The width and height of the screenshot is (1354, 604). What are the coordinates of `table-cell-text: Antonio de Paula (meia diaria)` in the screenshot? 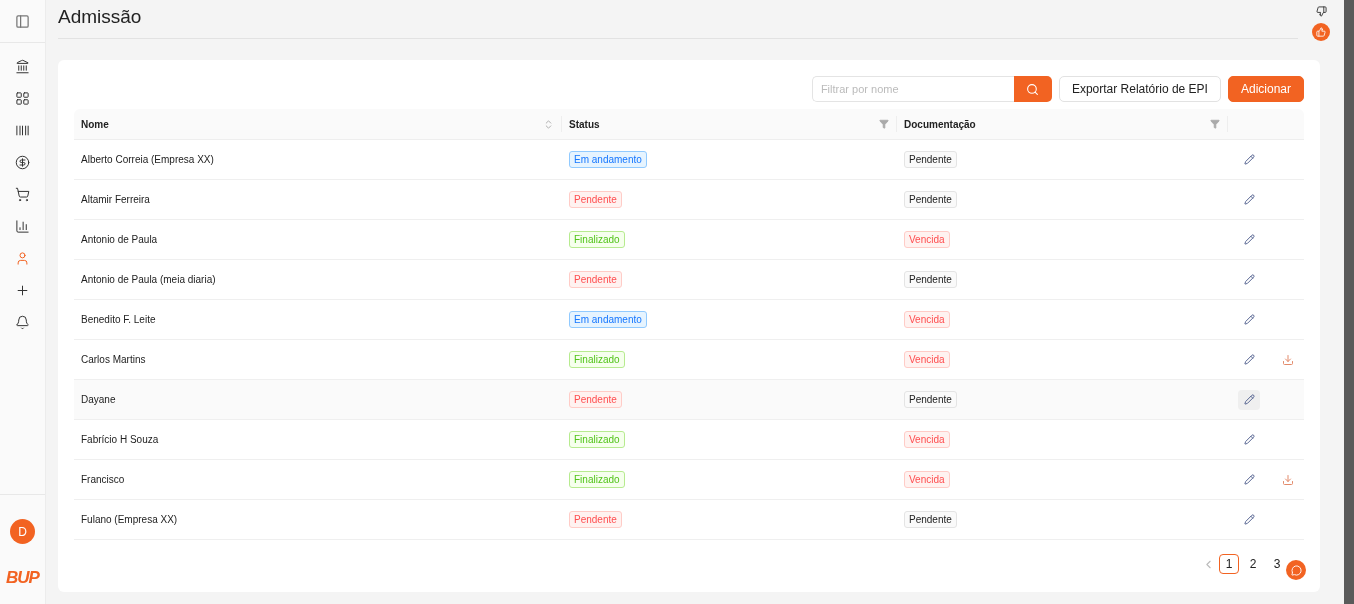 It's located at (148, 279).